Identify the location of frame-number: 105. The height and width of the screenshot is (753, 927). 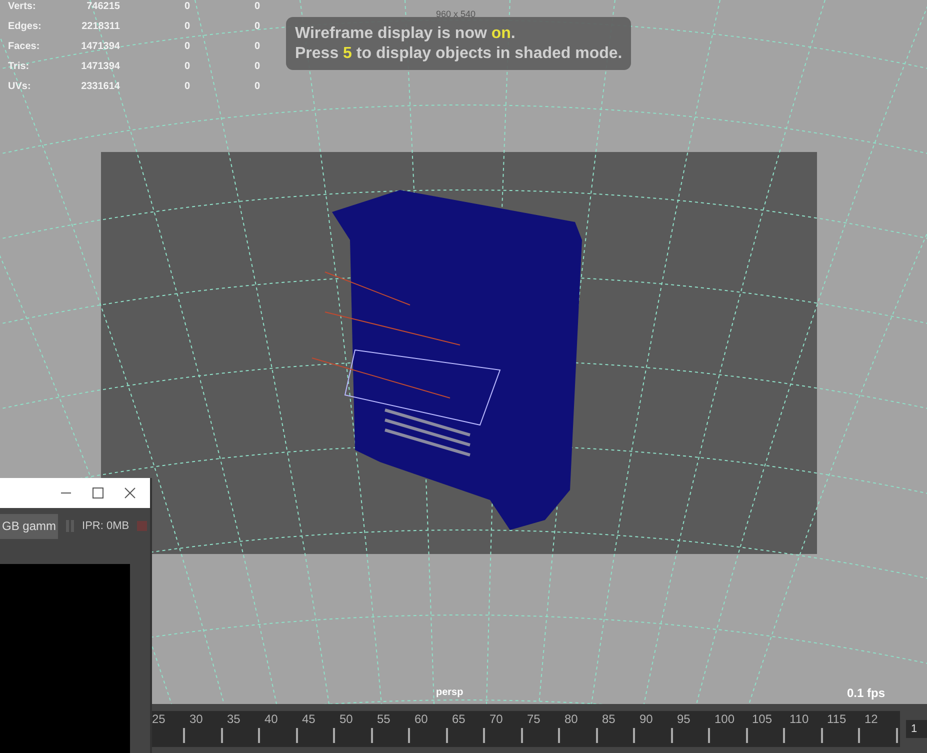
(762, 718).